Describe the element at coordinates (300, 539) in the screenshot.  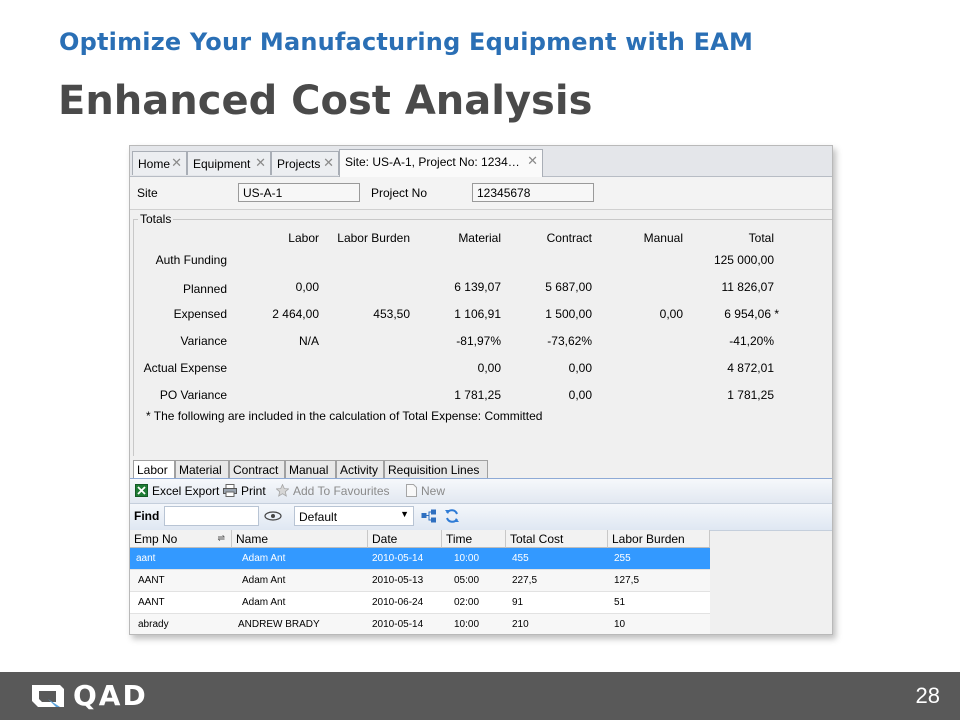
I see `grid-header-name: Name` at that location.